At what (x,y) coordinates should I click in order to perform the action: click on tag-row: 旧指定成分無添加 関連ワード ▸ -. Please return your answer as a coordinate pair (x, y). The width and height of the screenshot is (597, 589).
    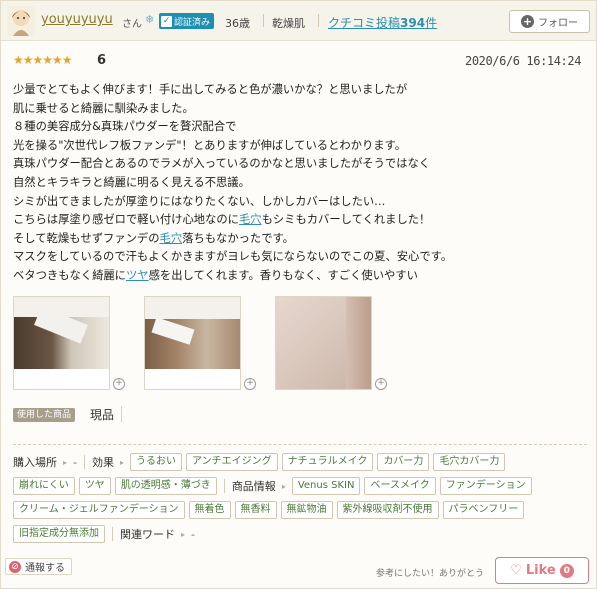
    Looking at the image, I should click on (104, 534).